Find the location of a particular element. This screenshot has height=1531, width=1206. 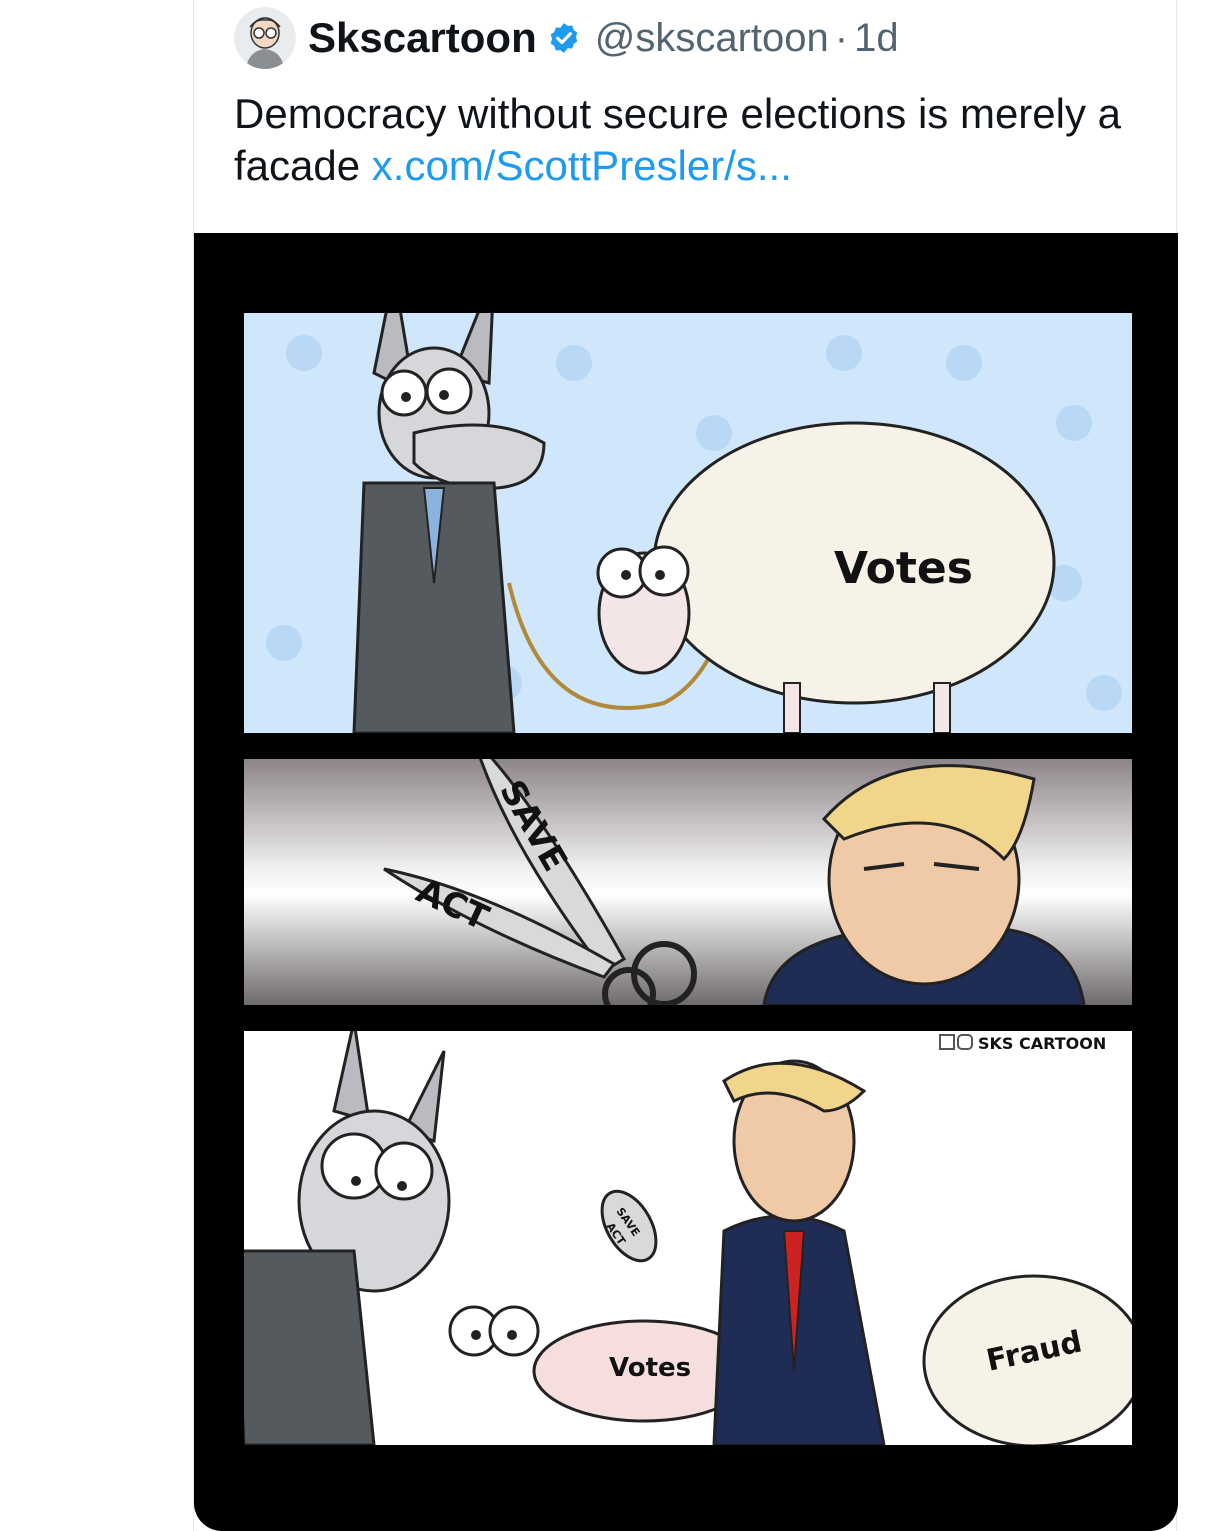

panel1-sheep-label: Votes is located at coordinates (903, 568).